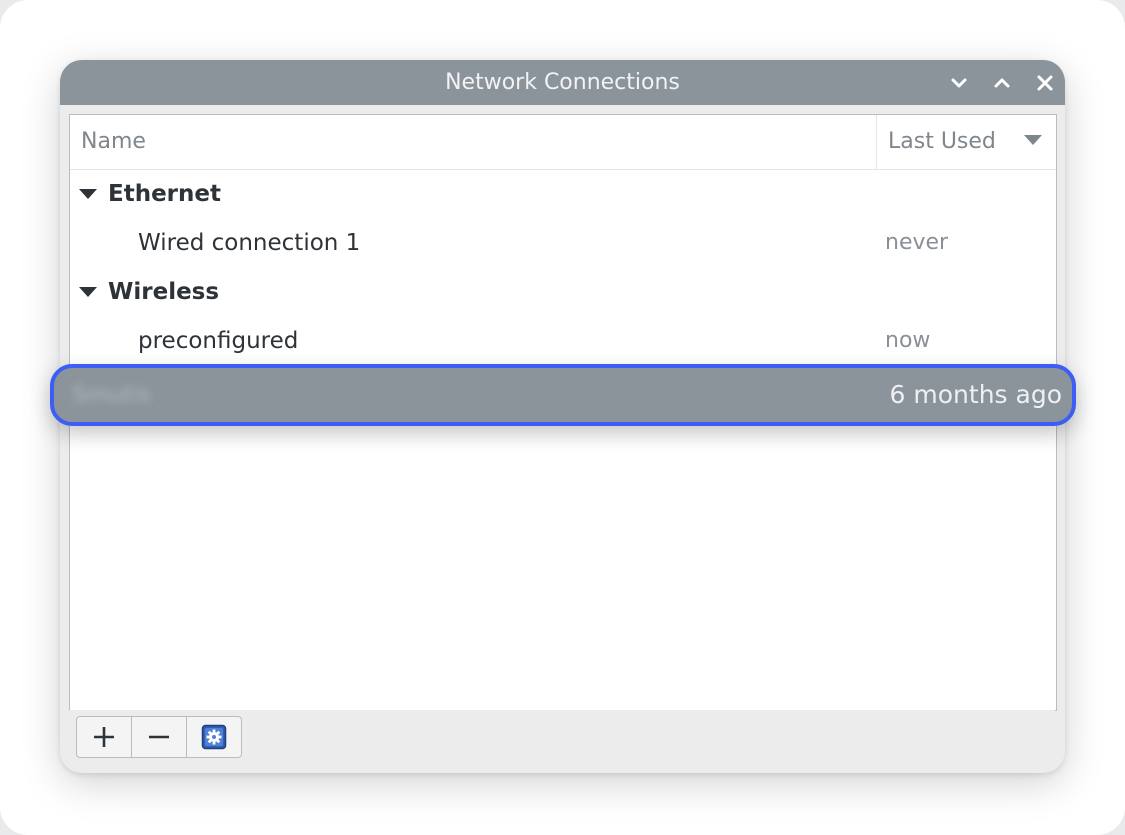 The height and width of the screenshot is (835, 1125). Describe the element at coordinates (876, 142) in the screenshot. I see `column-divider` at that location.